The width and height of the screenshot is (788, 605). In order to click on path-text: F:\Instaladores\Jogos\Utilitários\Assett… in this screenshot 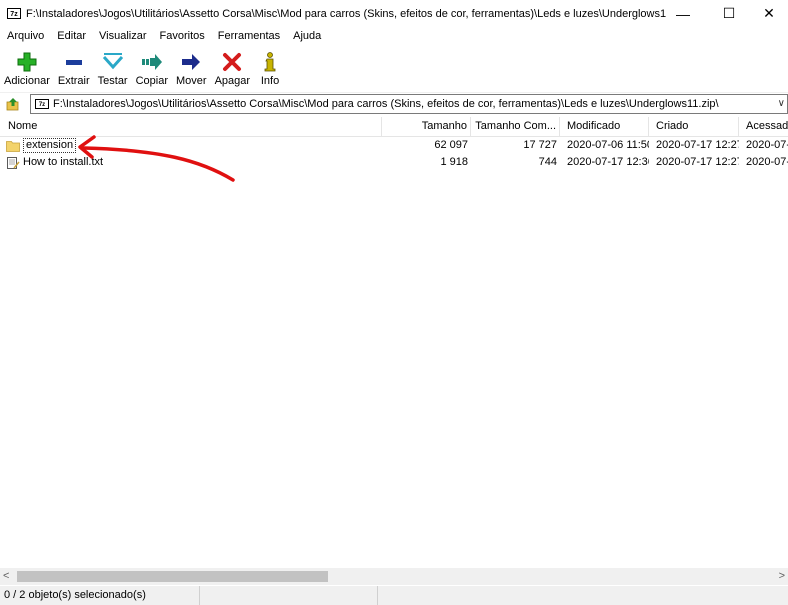, I will do `click(386, 104)`.